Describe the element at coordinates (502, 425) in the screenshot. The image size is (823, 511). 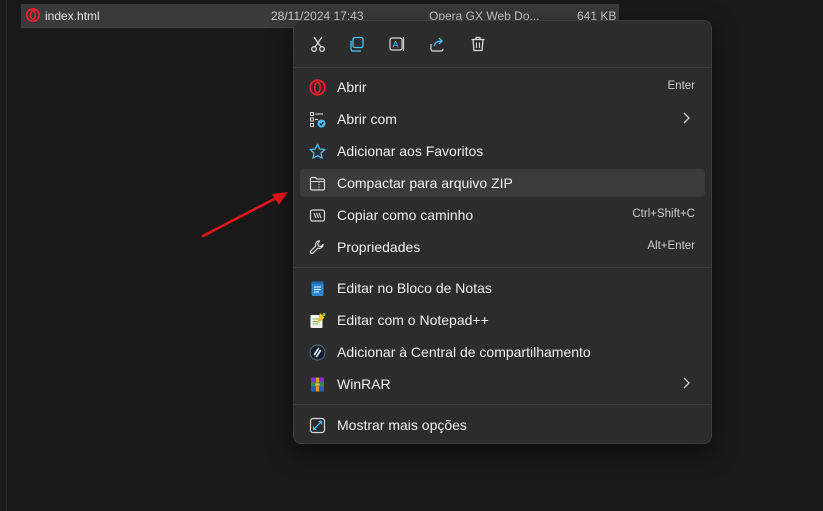
I see `menu-item-more-options: Mostrar mais opções` at that location.